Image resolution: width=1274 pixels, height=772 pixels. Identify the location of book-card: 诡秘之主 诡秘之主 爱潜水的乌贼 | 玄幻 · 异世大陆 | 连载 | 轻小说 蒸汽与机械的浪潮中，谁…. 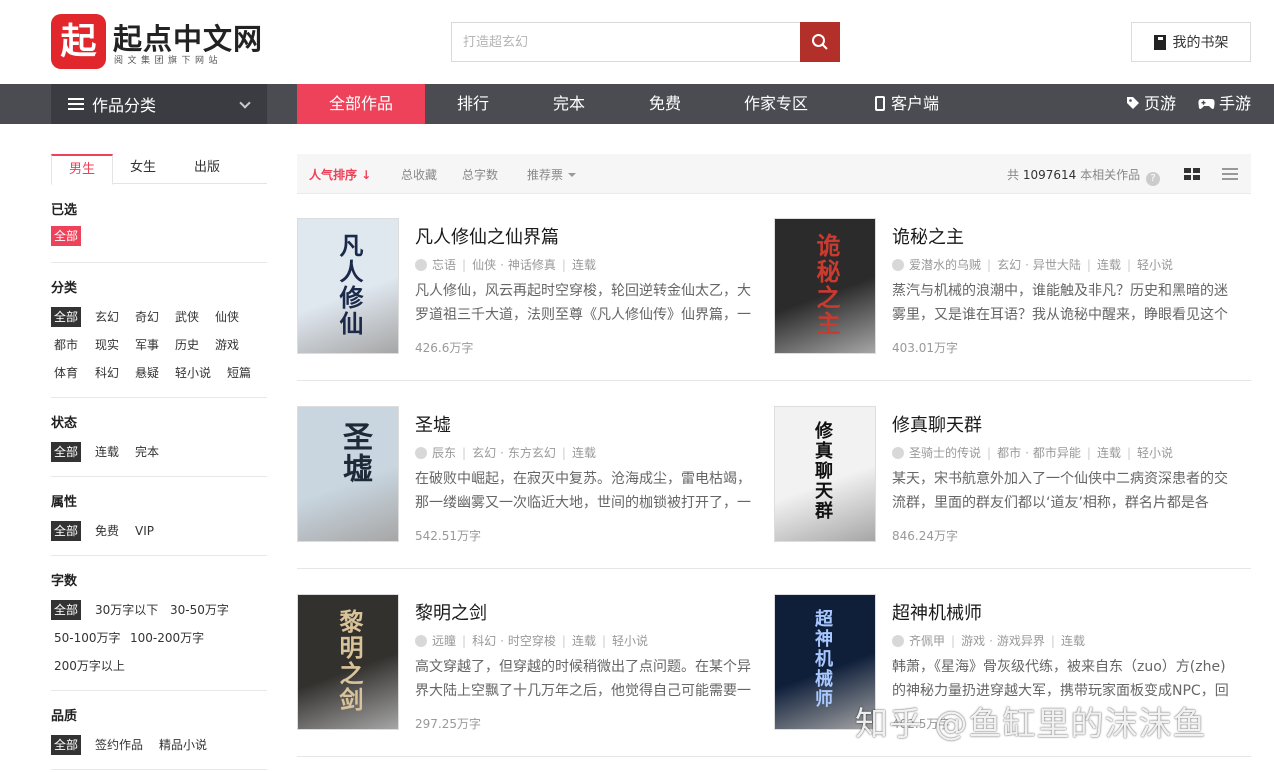
(1002, 286).